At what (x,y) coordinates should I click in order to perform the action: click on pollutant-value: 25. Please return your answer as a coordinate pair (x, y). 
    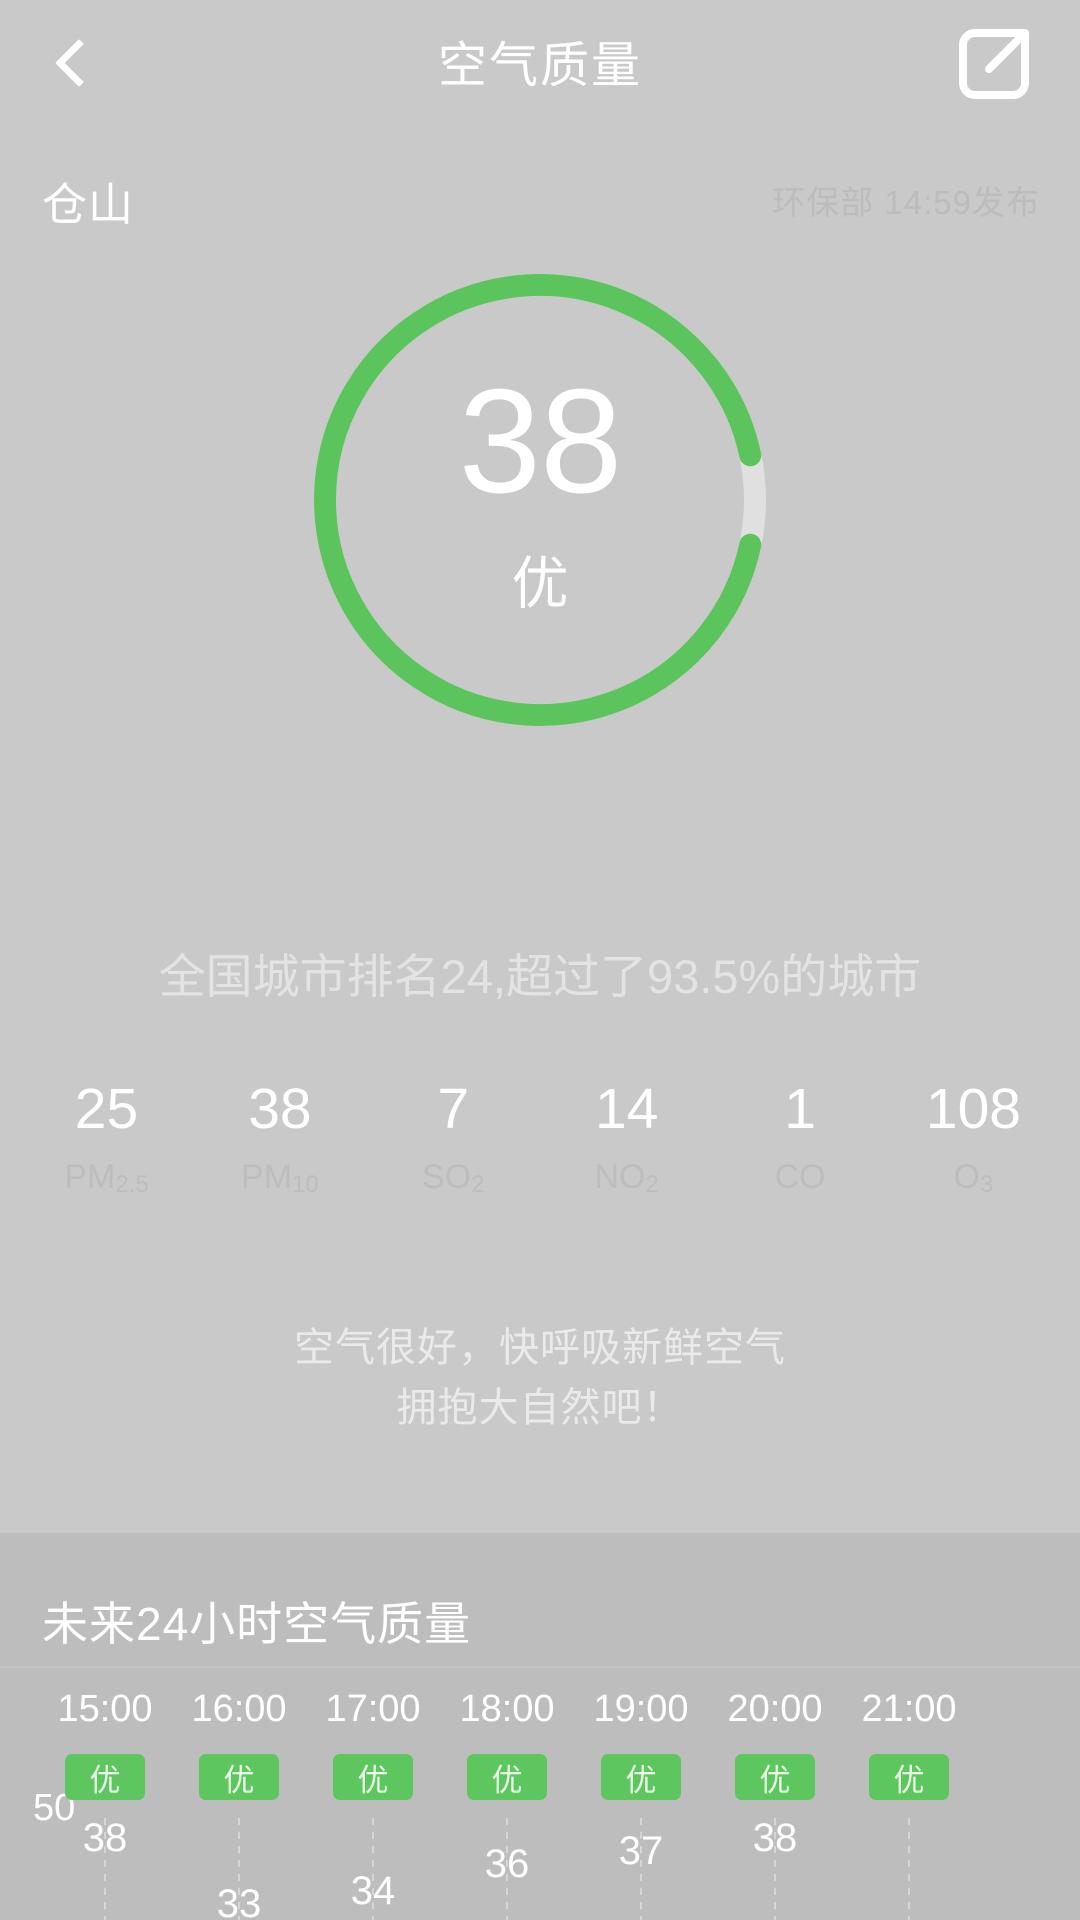
    Looking at the image, I should click on (106, 1109).